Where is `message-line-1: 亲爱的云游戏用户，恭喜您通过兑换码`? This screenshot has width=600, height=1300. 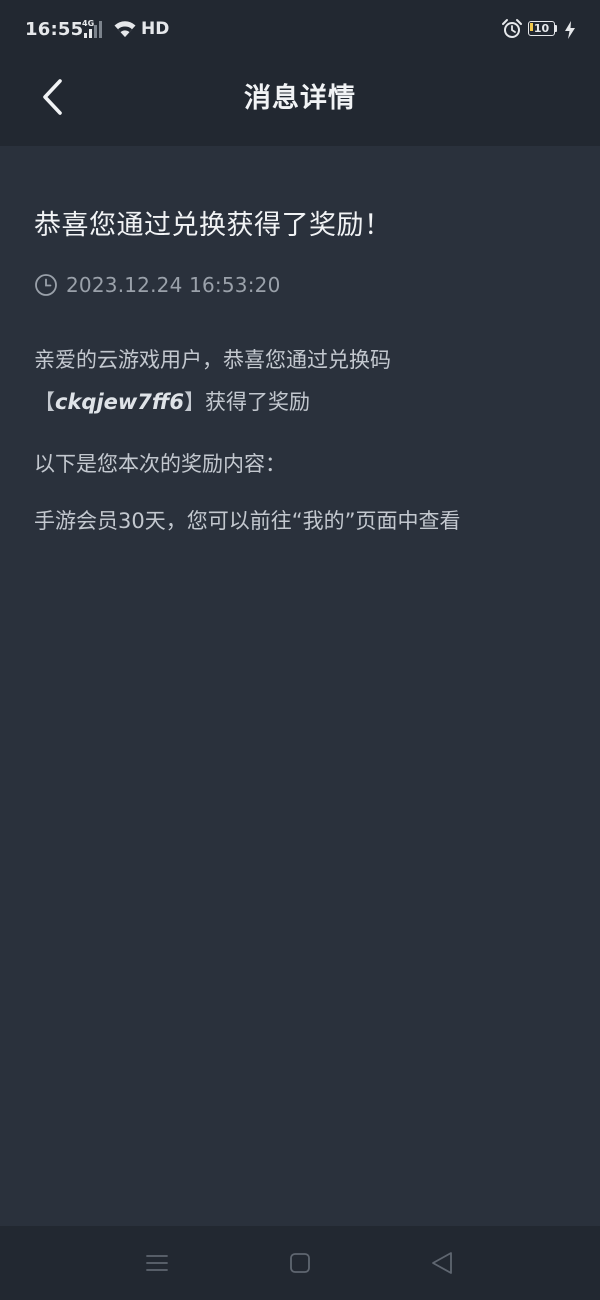 message-line-1: 亲爱的云游戏用户，恭喜您通过兑换码 is located at coordinates (212, 360).